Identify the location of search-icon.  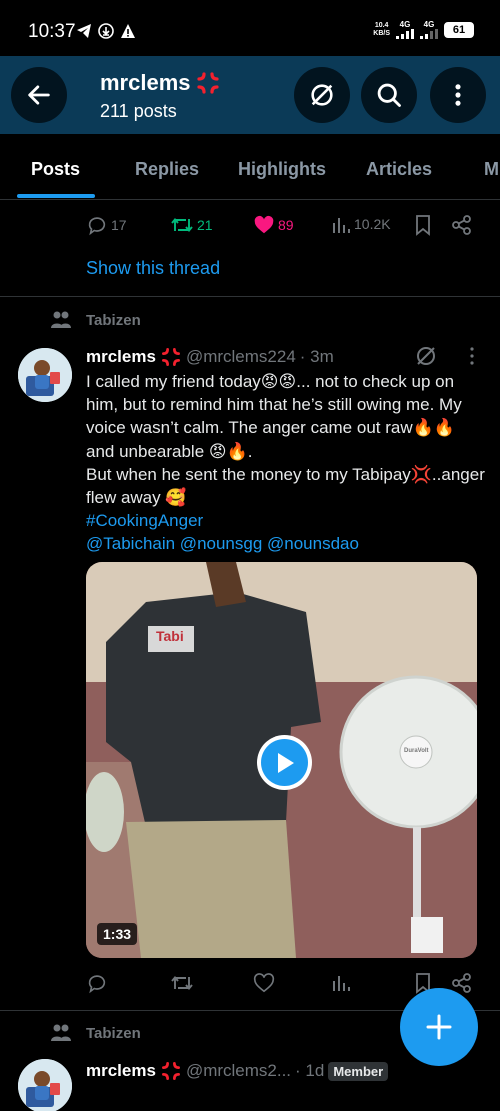
(389, 95).